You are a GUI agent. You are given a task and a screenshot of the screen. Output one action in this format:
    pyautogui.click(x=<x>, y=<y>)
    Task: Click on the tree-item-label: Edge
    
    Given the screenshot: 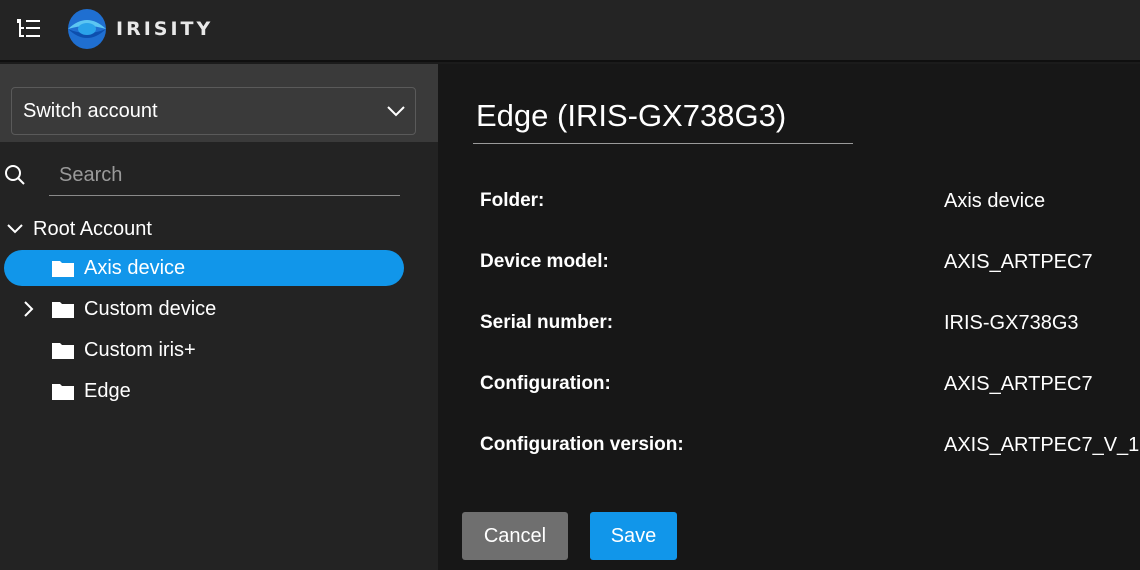 What is the action you would take?
    pyautogui.click(x=107, y=391)
    